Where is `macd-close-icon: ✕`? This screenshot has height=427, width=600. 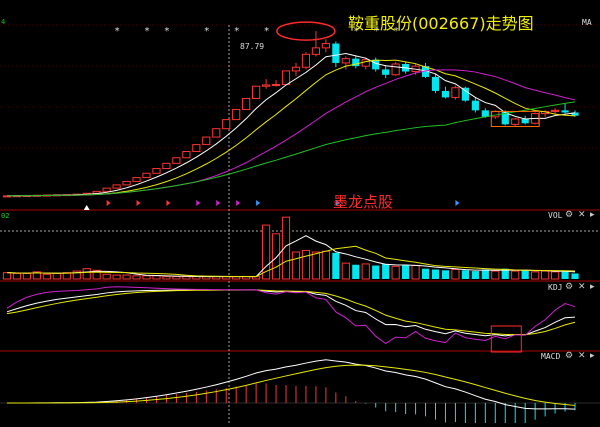
macd-close-icon: ✕ is located at coordinates (582, 356).